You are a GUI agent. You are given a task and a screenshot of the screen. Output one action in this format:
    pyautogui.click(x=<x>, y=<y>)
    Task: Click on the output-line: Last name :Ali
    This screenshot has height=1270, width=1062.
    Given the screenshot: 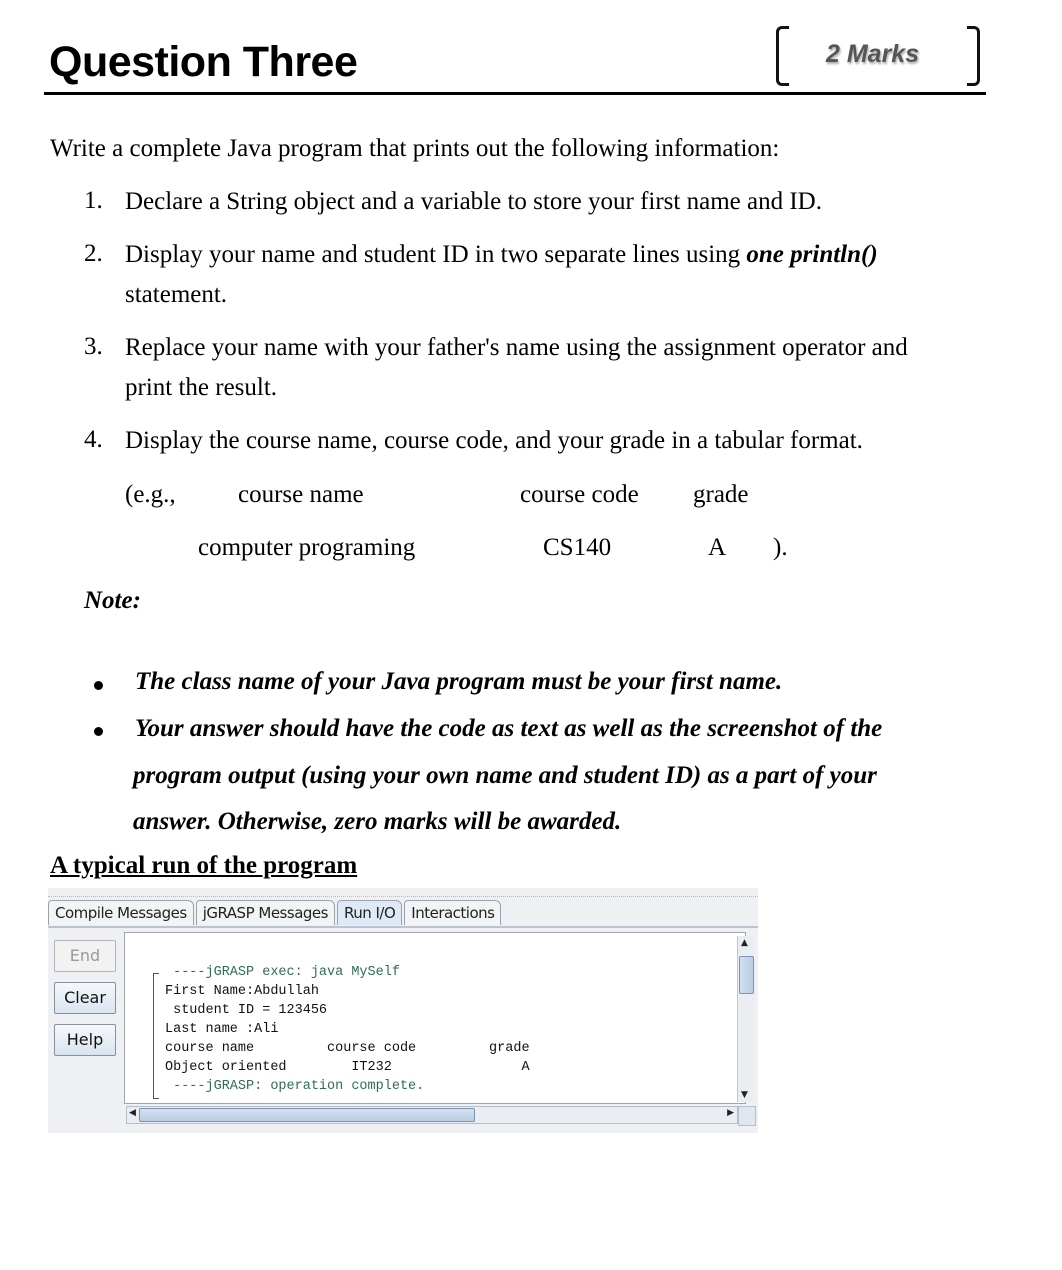 What is the action you would take?
    pyautogui.click(x=222, y=1029)
    